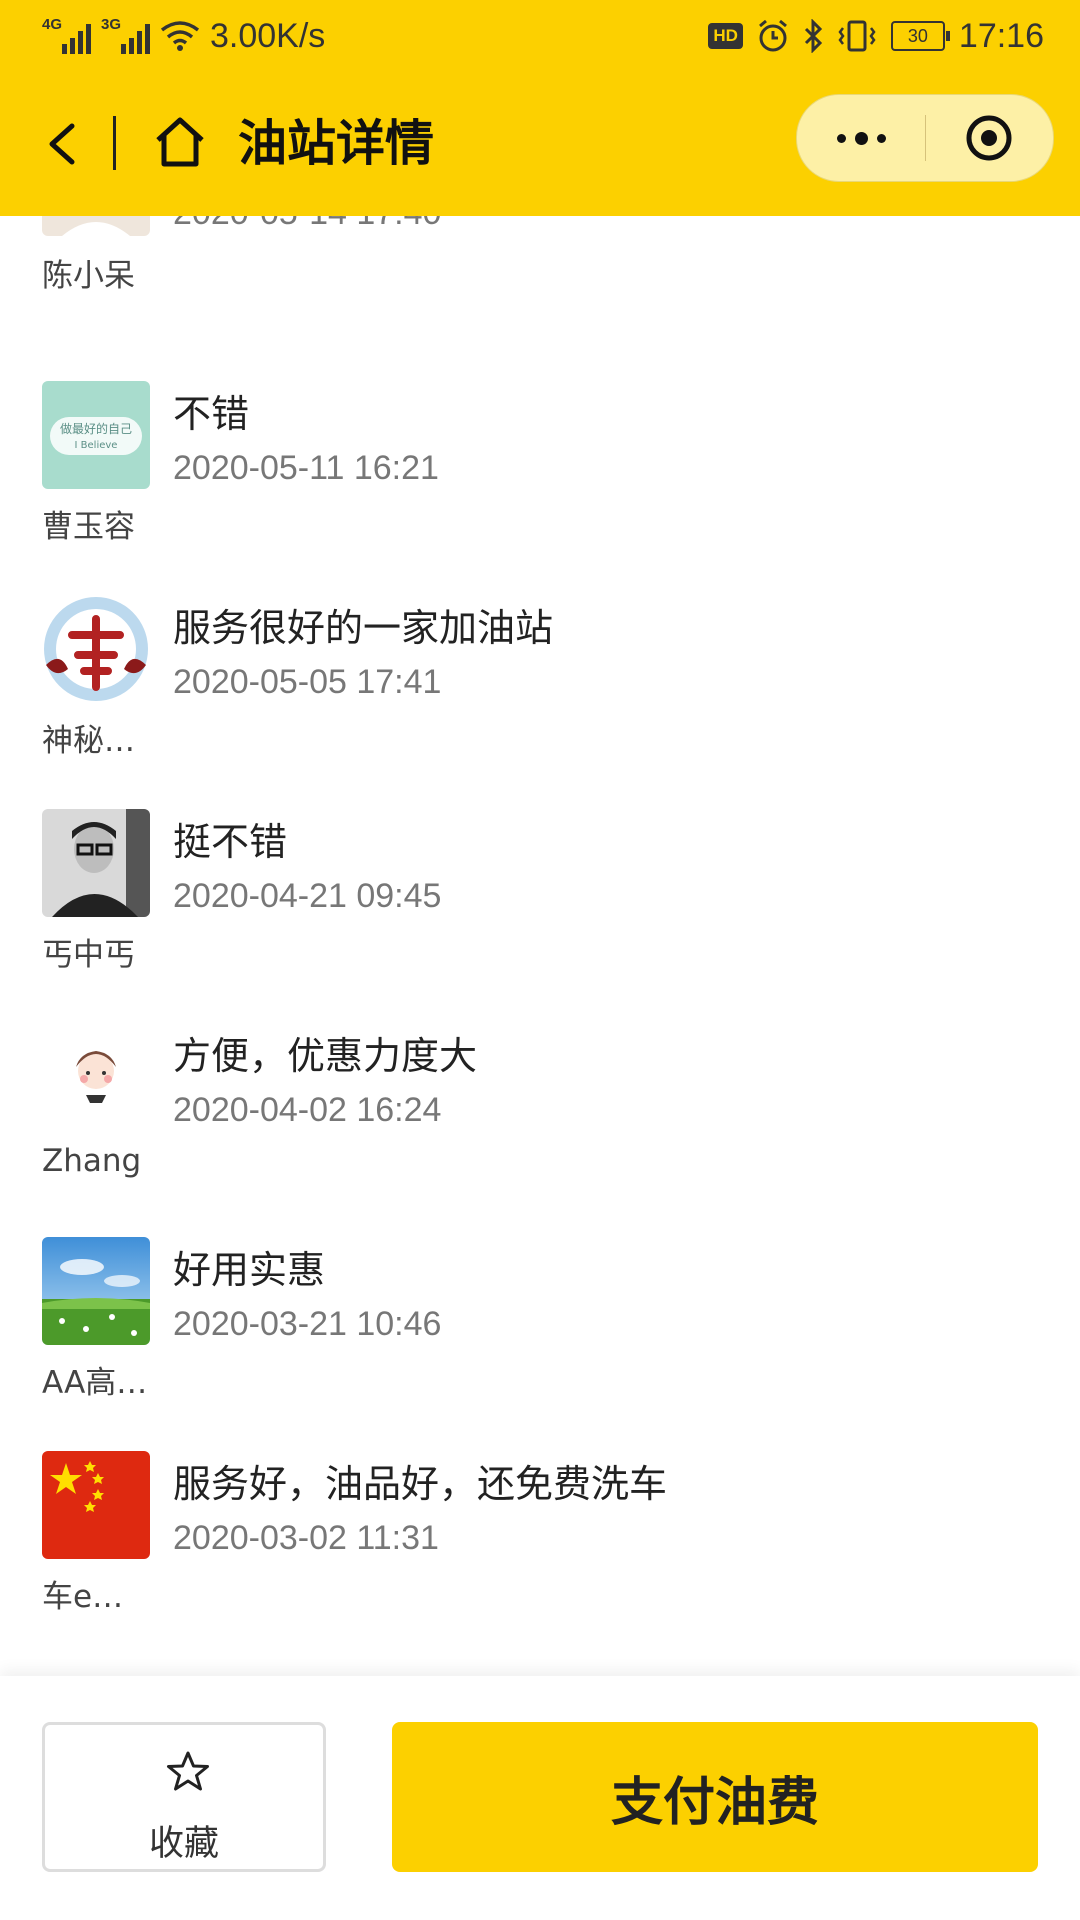 This screenshot has height=1920, width=1080. I want to click on status-left: 4G 3G 3.00K/s, so click(183, 36).